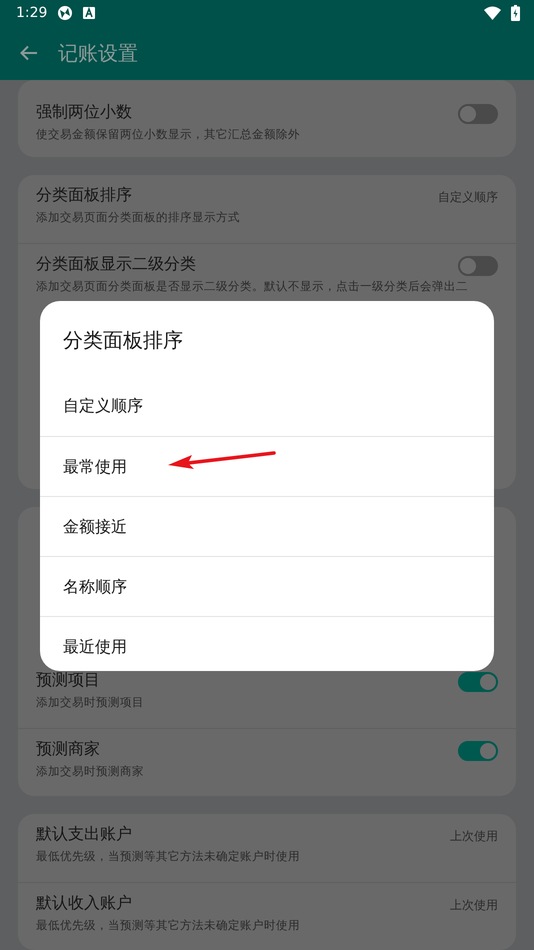 This screenshot has height=950, width=534. What do you see at coordinates (116, 264) in the screenshot?
I see `setting-title: 分类面板显示二级分类` at bounding box center [116, 264].